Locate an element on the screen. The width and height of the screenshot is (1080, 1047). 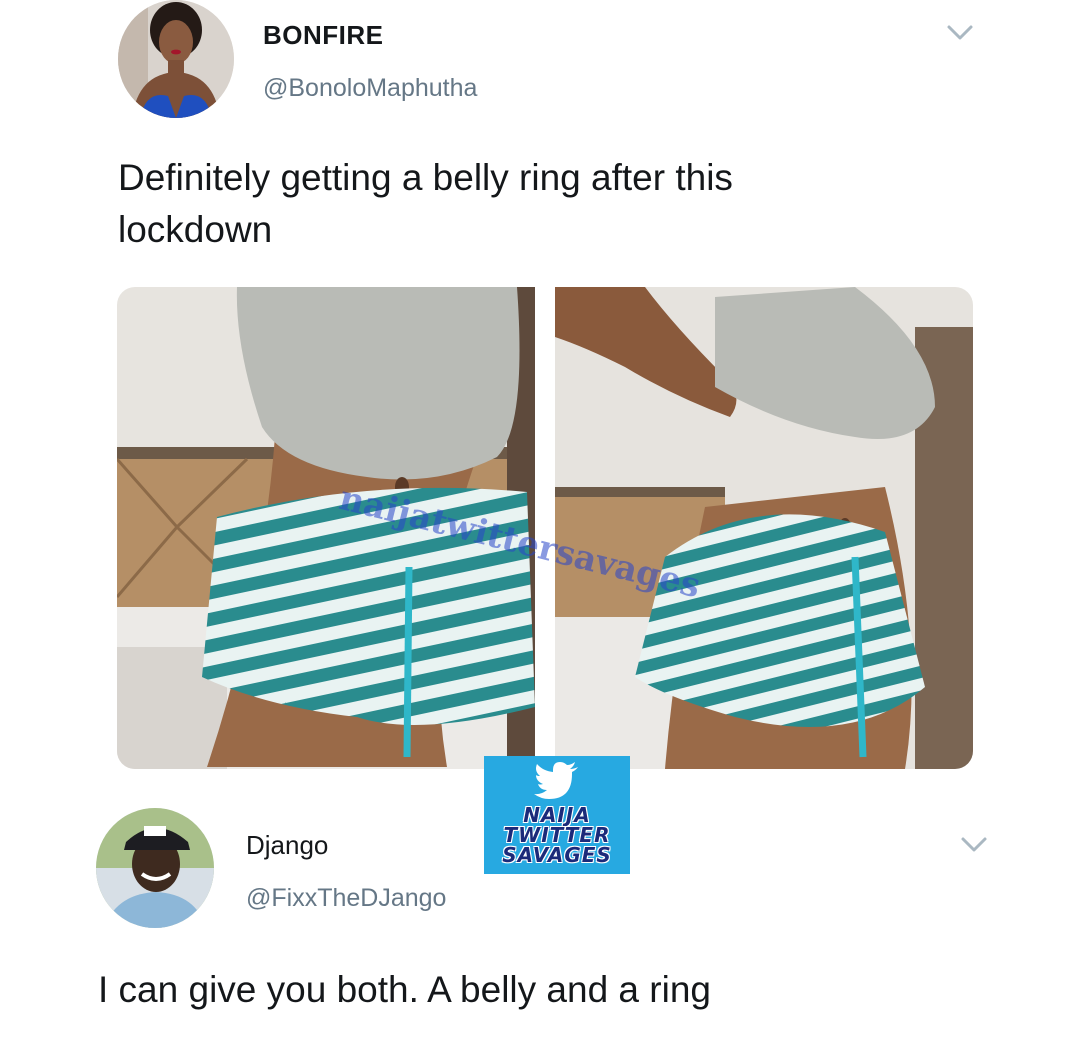
display-name: BONFIRE is located at coordinates (323, 35).